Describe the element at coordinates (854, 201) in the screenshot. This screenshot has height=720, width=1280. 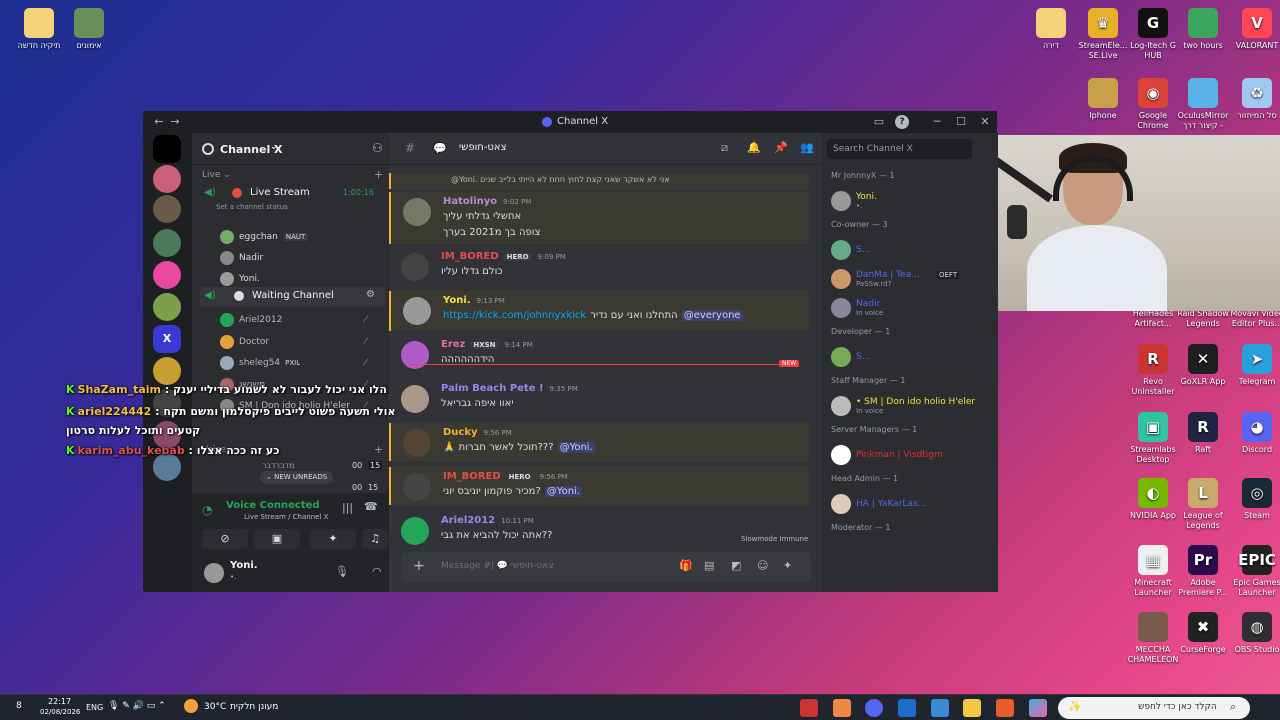
I see `member-item: Yoni. •.` at that location.